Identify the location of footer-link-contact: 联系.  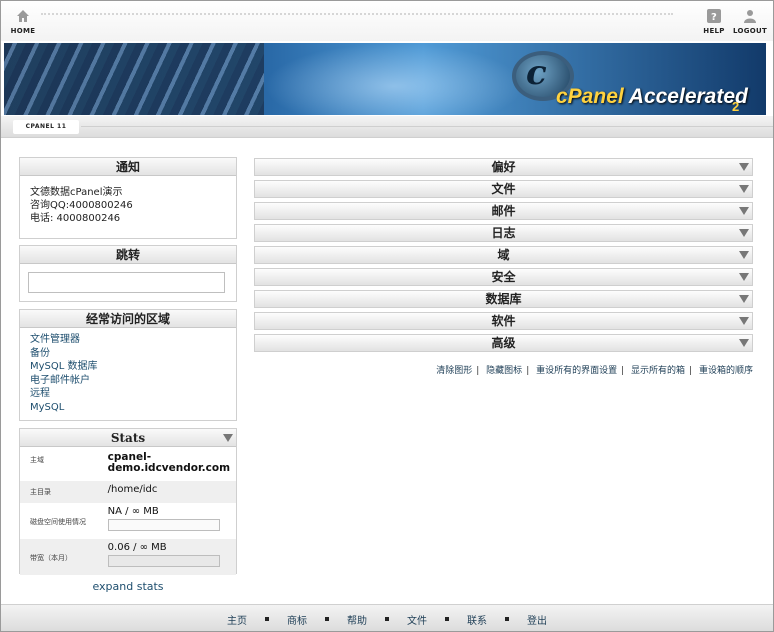
(477, 621).